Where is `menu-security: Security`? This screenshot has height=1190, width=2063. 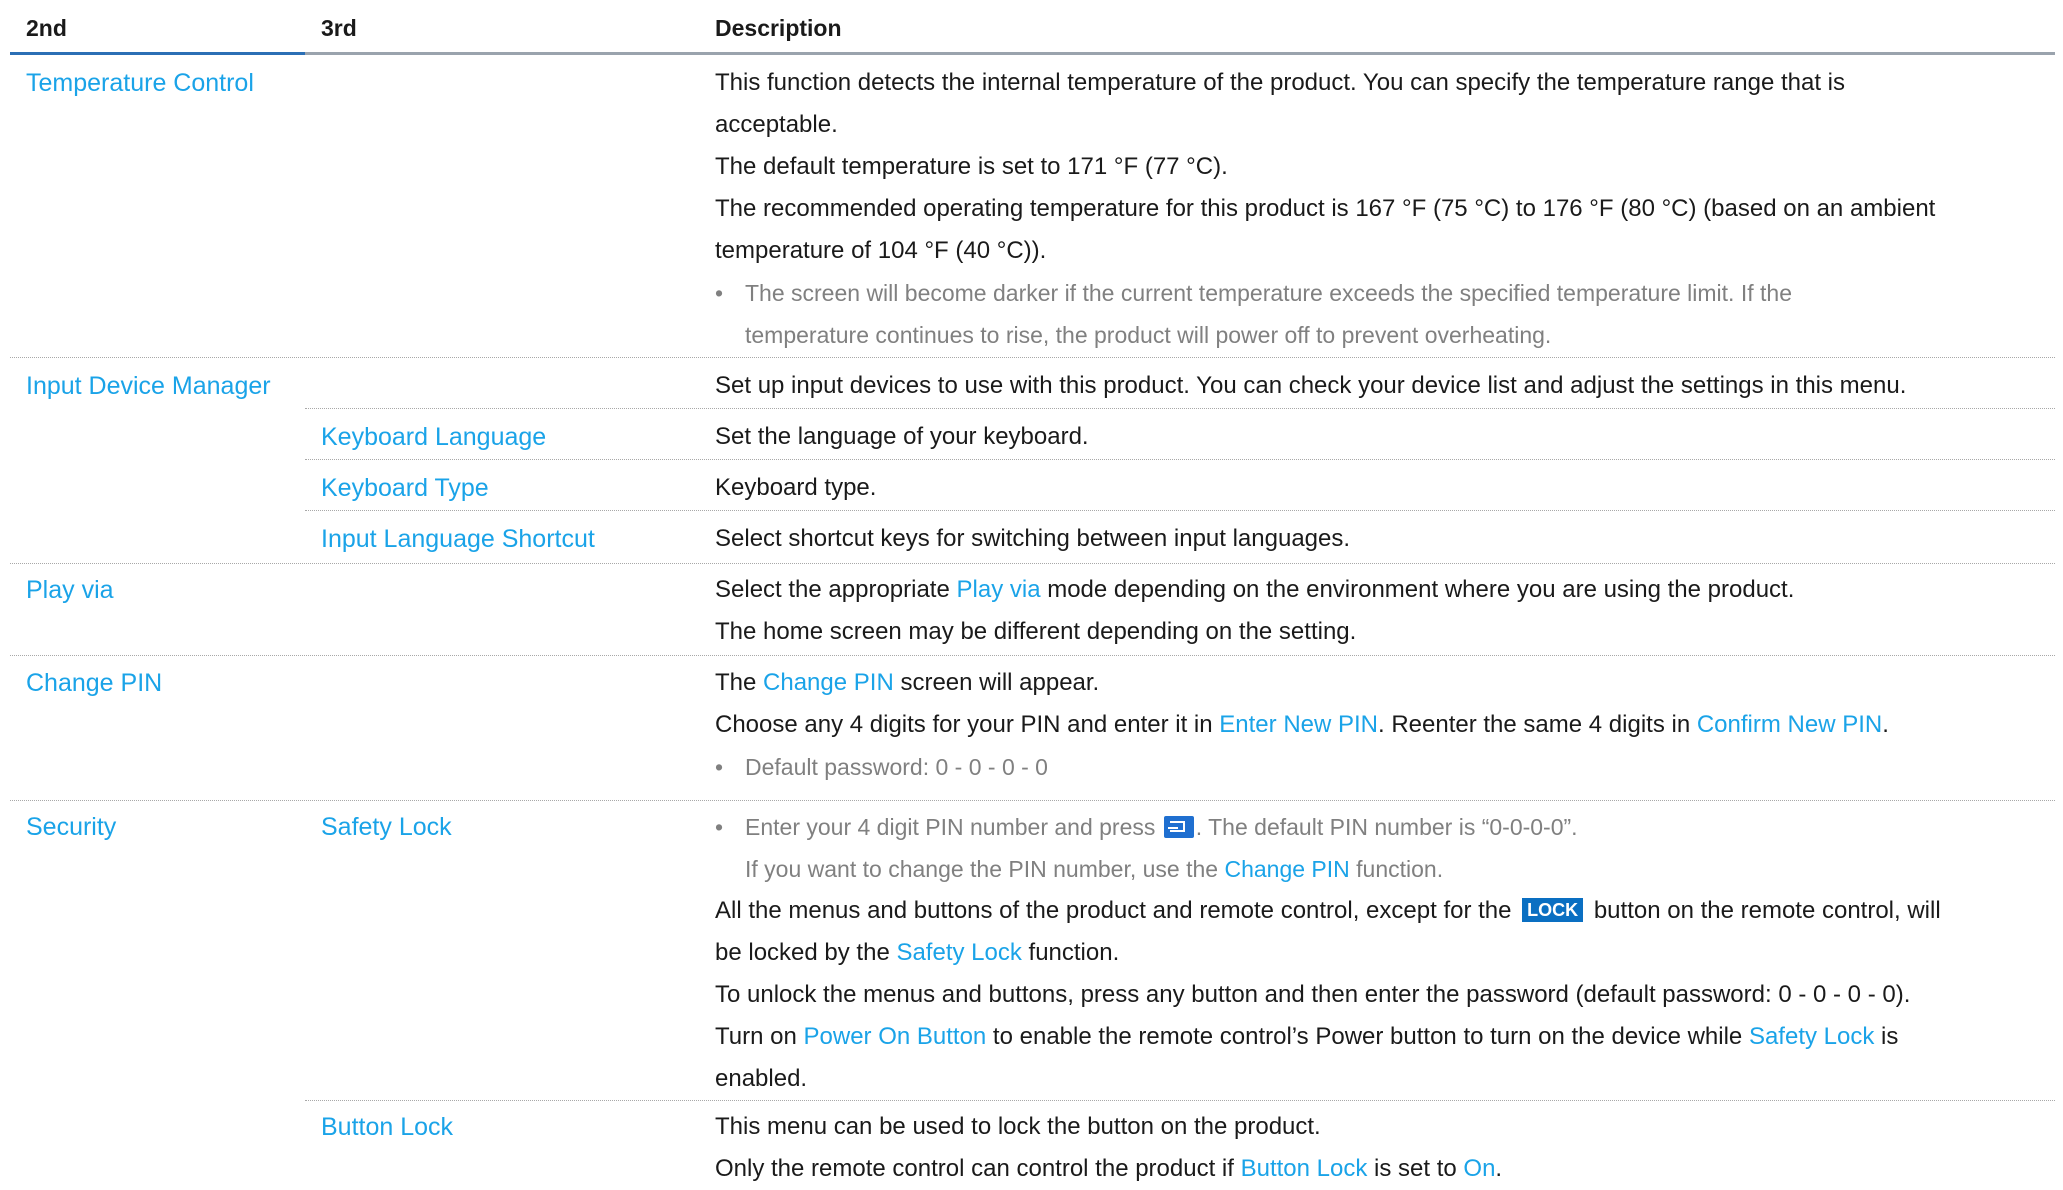
menu-security: Security is located at coordinates (71, 827).